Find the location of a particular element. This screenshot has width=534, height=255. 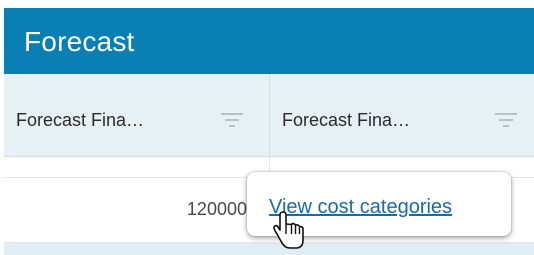

panel-title: Forecast is located at coordinates (79, 41).